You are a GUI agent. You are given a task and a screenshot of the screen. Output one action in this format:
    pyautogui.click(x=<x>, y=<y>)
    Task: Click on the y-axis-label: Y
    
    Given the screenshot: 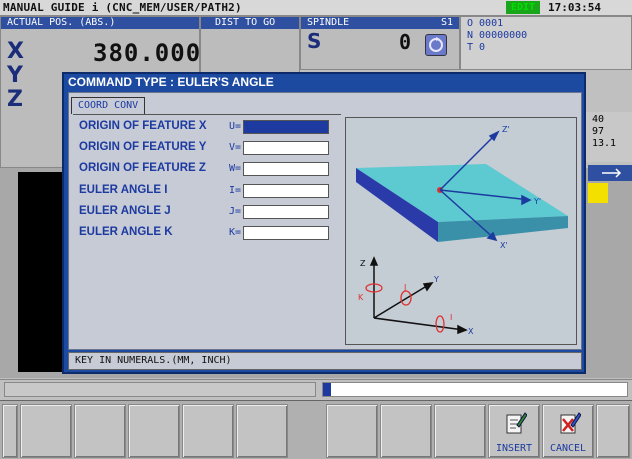 What is the action you would take?
    pyautogui.click(x=436, y=279)
    